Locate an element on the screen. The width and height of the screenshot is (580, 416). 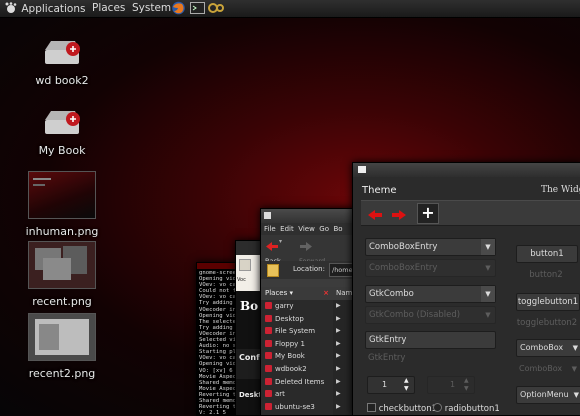
places-item-label: Deleted Items is located at coordinates (300, 381).